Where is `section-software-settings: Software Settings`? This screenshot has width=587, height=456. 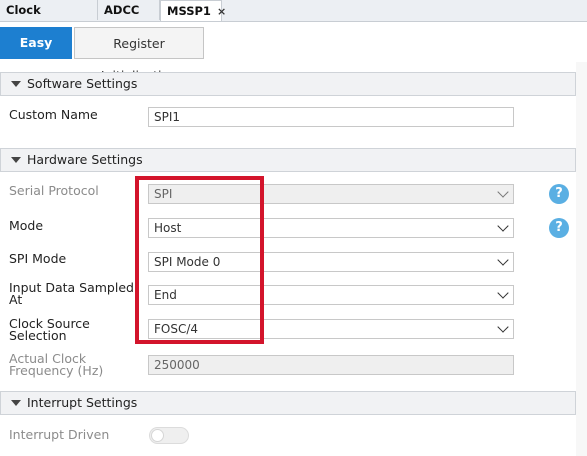 section-software-settings: Software Settings is located at coordinates (288, 84).